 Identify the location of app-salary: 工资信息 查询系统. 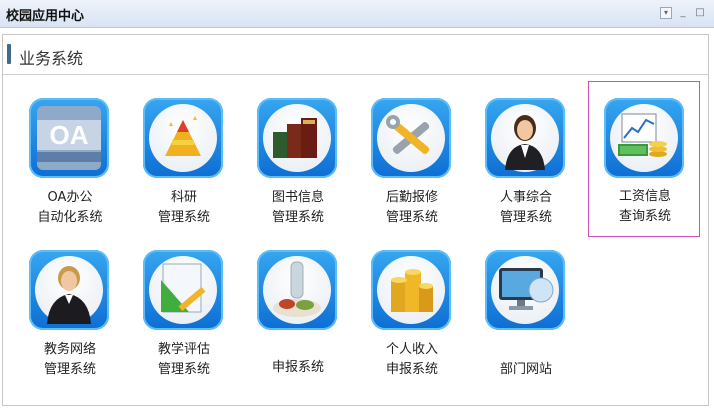
(644, 159).